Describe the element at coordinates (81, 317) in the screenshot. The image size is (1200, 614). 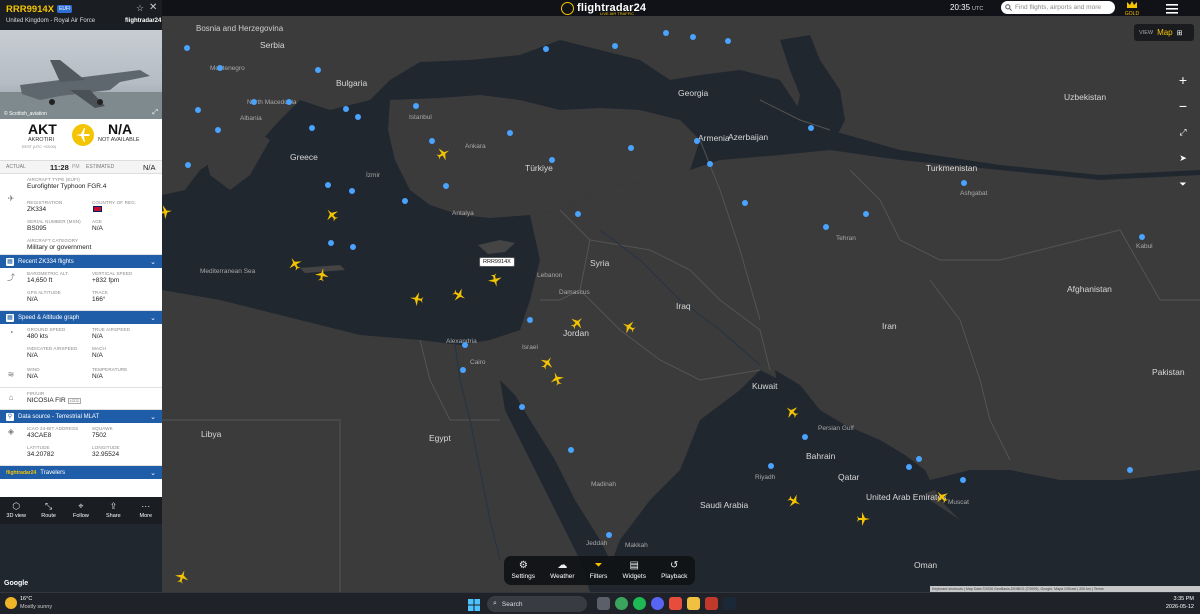
I see `speed-altitude-graph-bar: ▦ Speed & Altitude graph ⌄` at that location.